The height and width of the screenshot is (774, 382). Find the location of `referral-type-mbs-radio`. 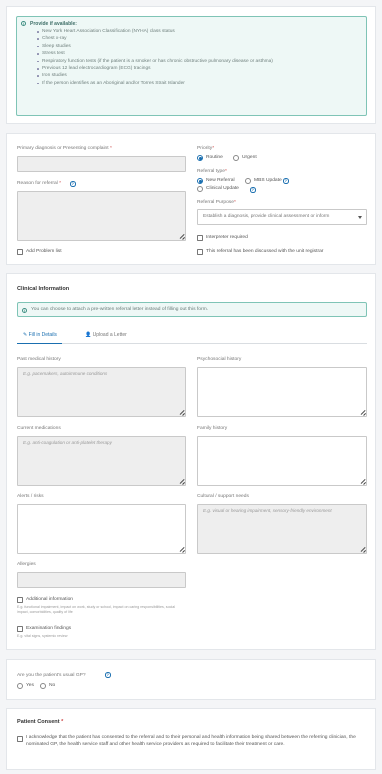

referral-type-mbs-radio is located at coordinates (248, 181).